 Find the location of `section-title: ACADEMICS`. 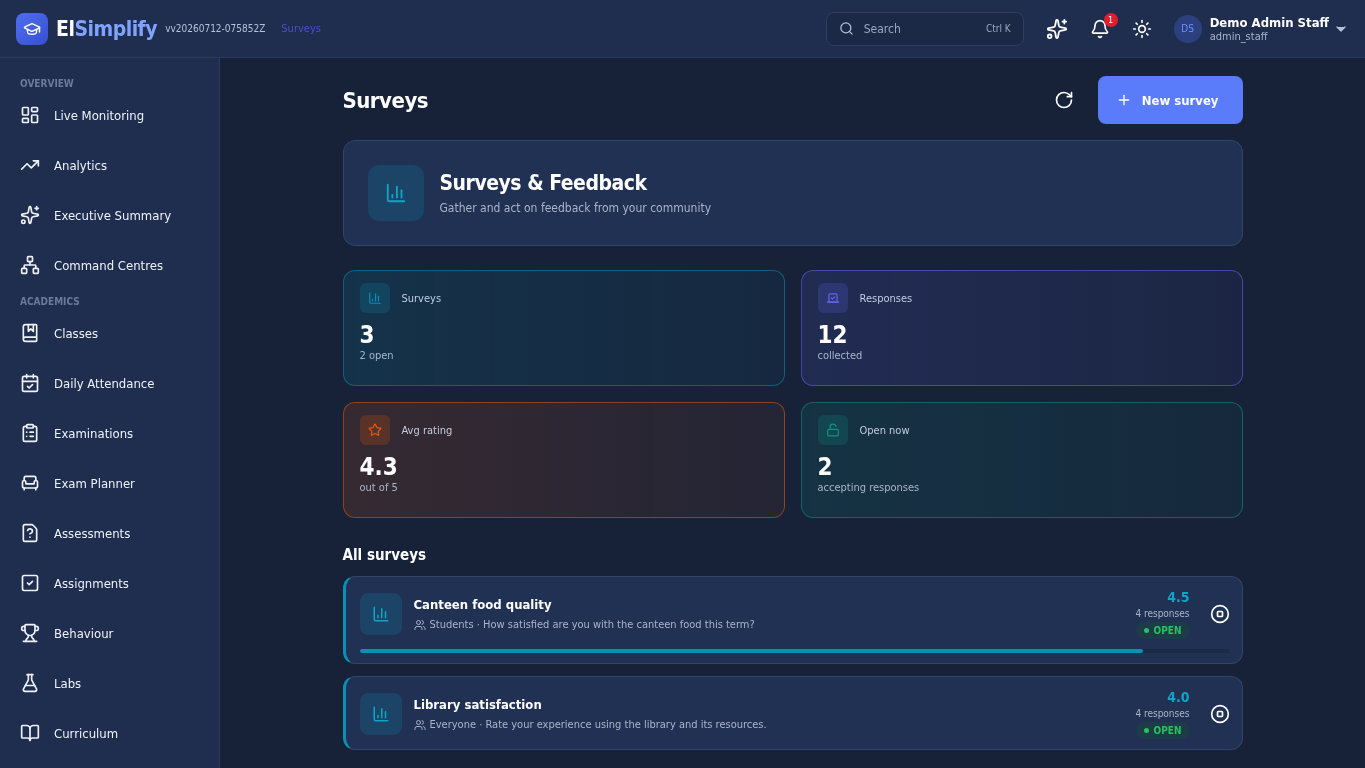

section-title: ACADEMICS is located at coordinates (50, 302).